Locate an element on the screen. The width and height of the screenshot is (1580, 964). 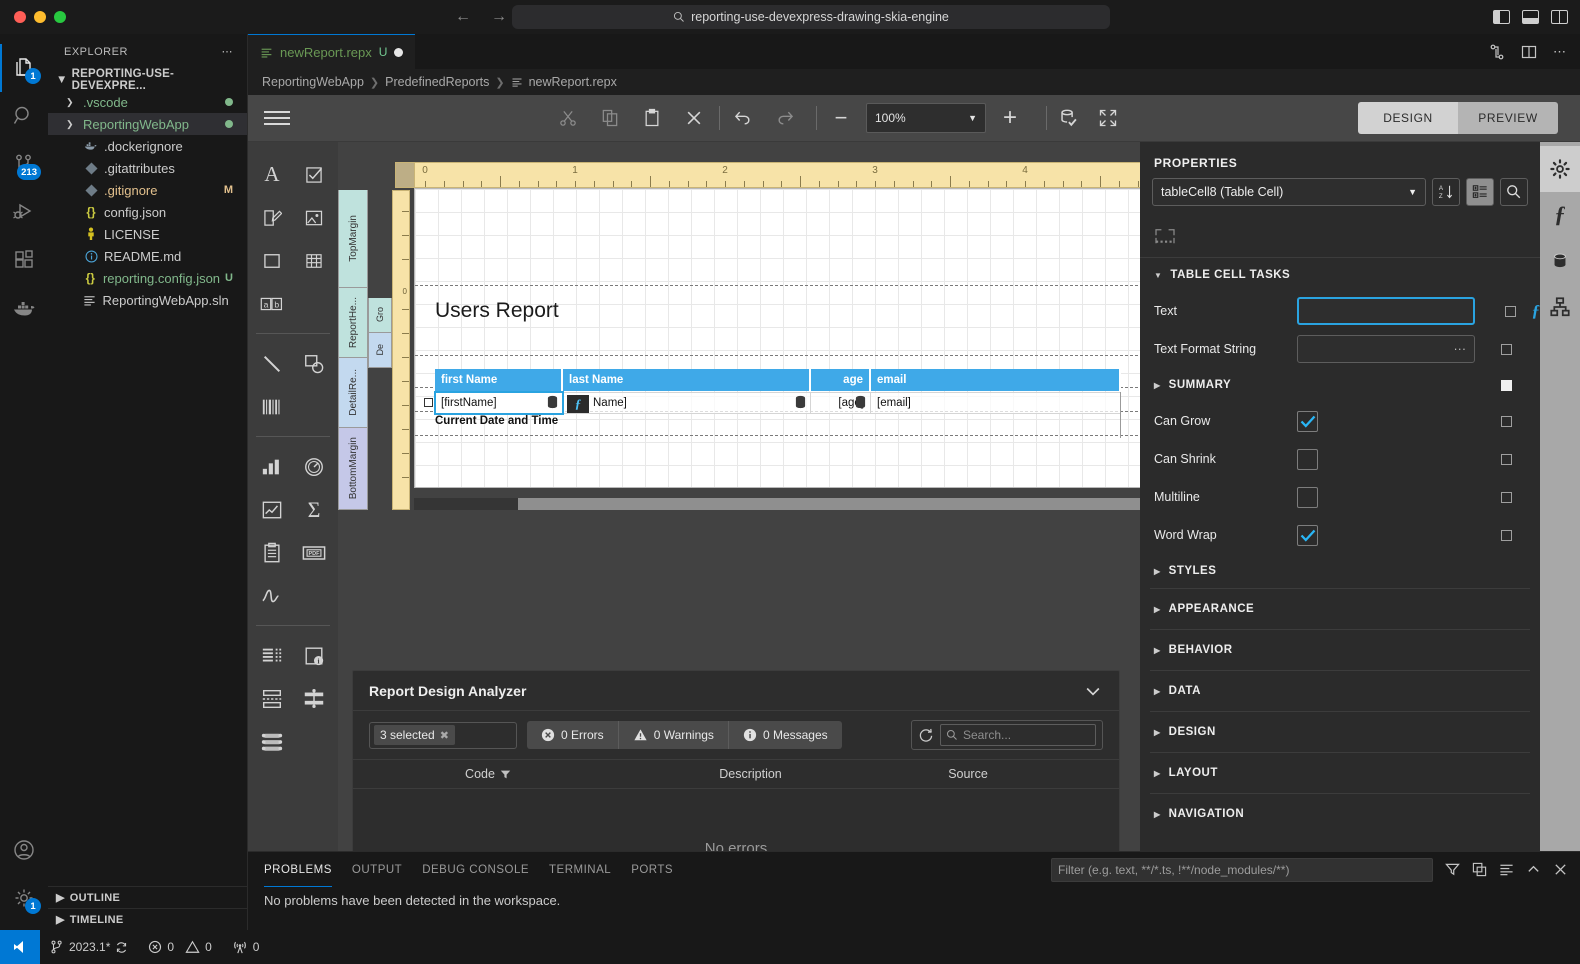
rail-report-explorer is located at coordinates (1560, 307).